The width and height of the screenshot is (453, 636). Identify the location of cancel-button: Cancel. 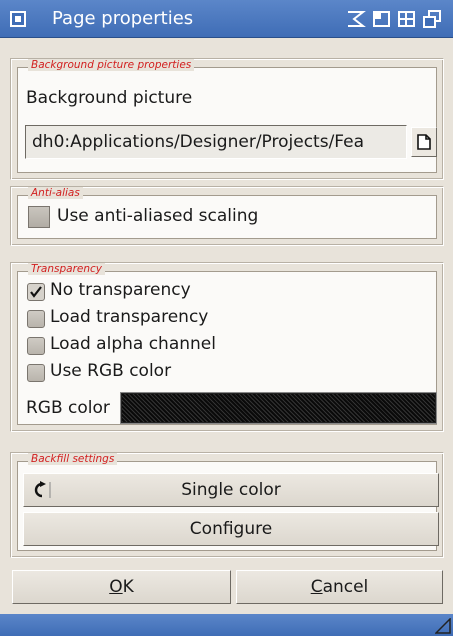
(339, 587).